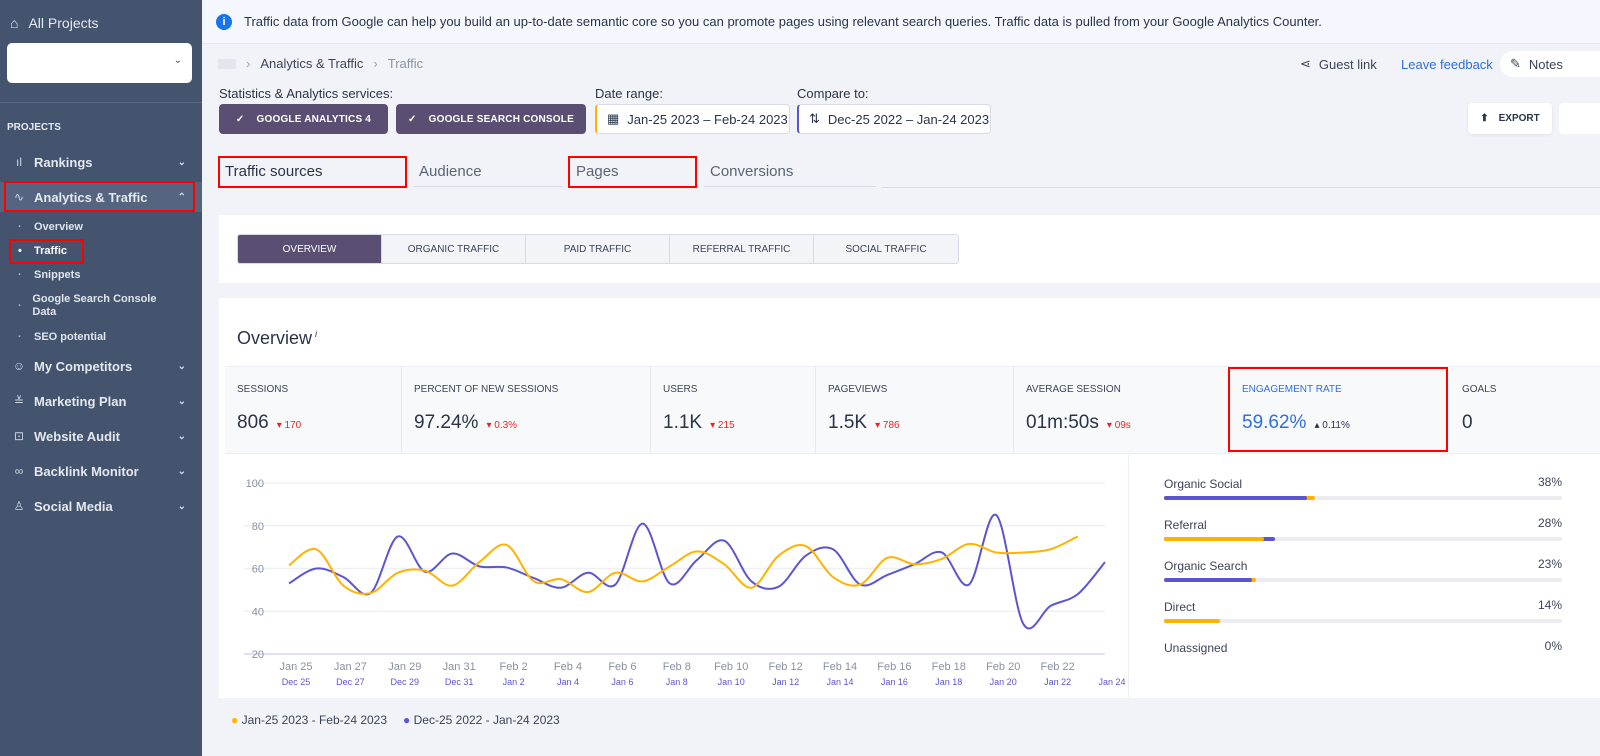 The width and height of the screenshot is (1600, 756). Describe the element at coordinates (1549, 605) in the screenshot. I see `source-percent: 14%` at that location.